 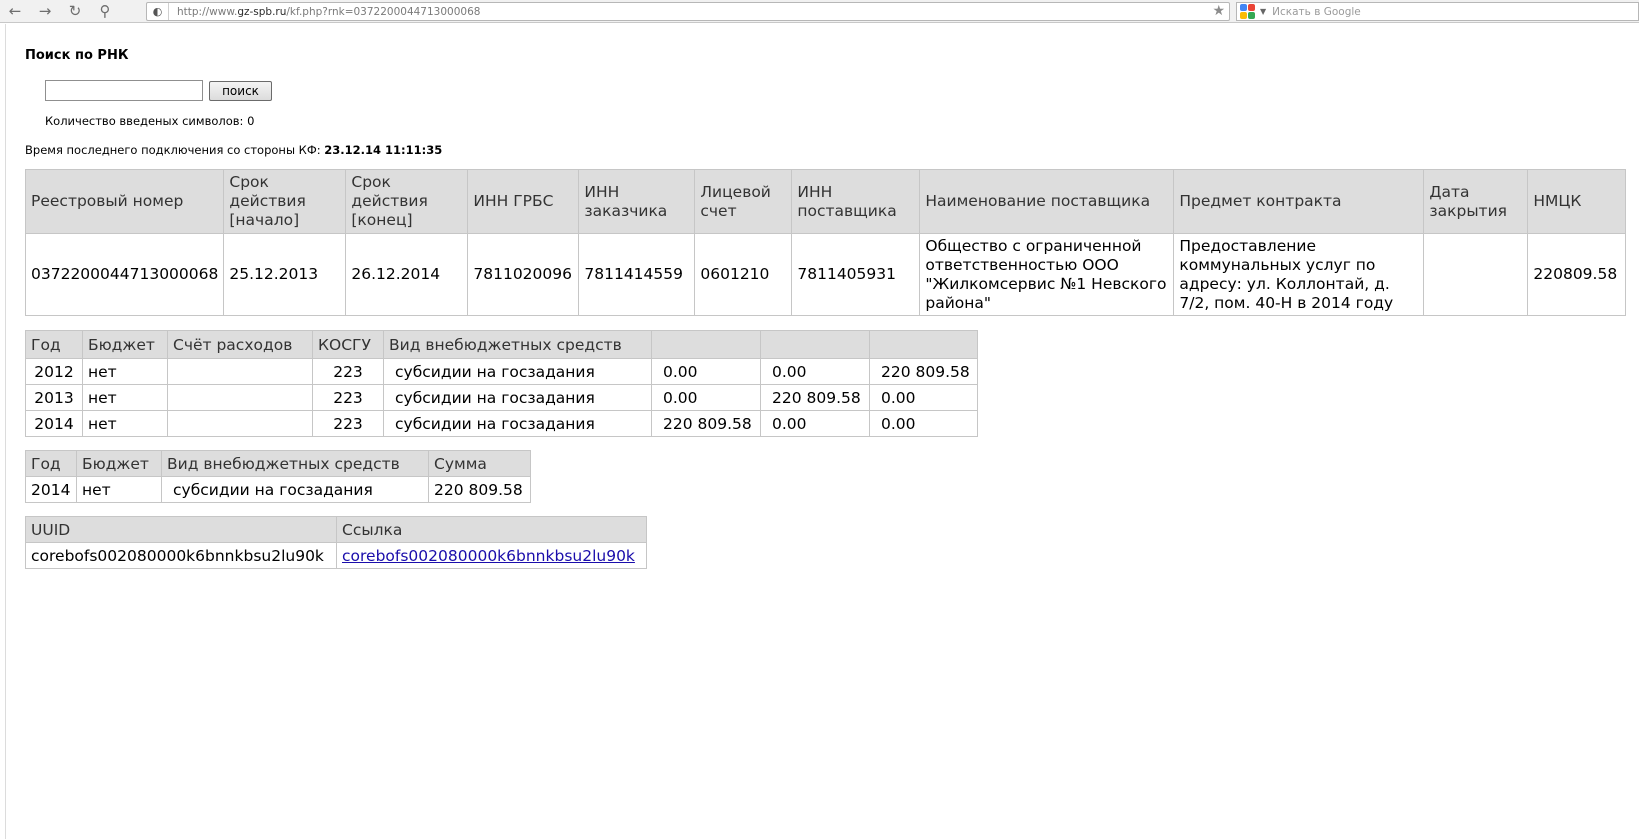 I want to click on column-header: Наименование поставщика, so click(x=1047, y=201).